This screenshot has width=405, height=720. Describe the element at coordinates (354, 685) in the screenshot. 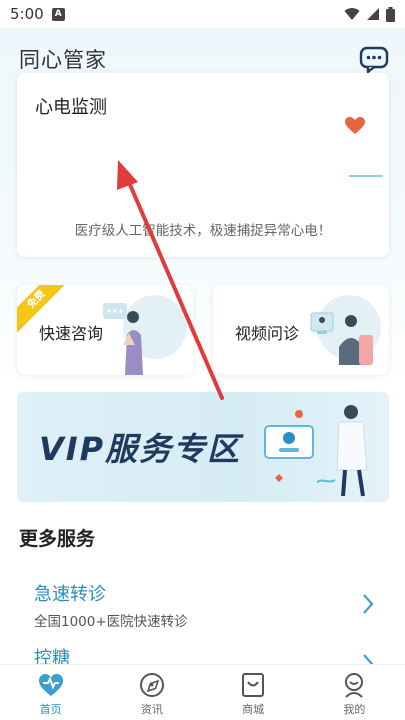

I see `profile-icon` at that location.